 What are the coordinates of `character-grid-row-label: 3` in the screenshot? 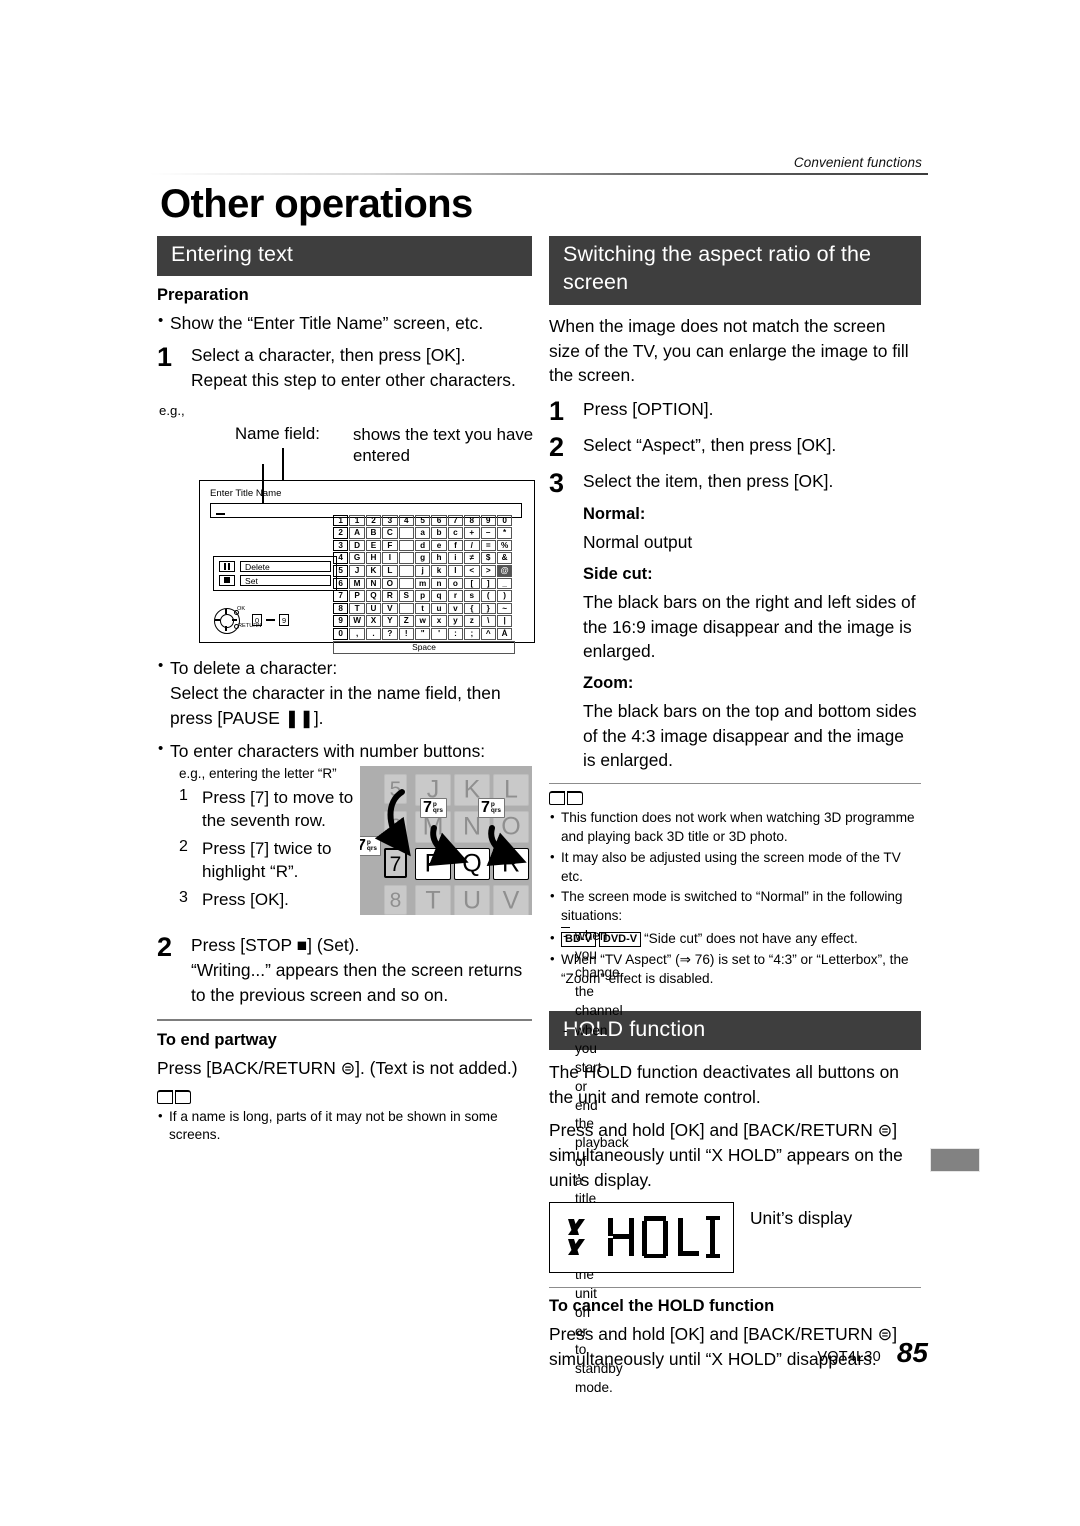 It's located at (341, 545).